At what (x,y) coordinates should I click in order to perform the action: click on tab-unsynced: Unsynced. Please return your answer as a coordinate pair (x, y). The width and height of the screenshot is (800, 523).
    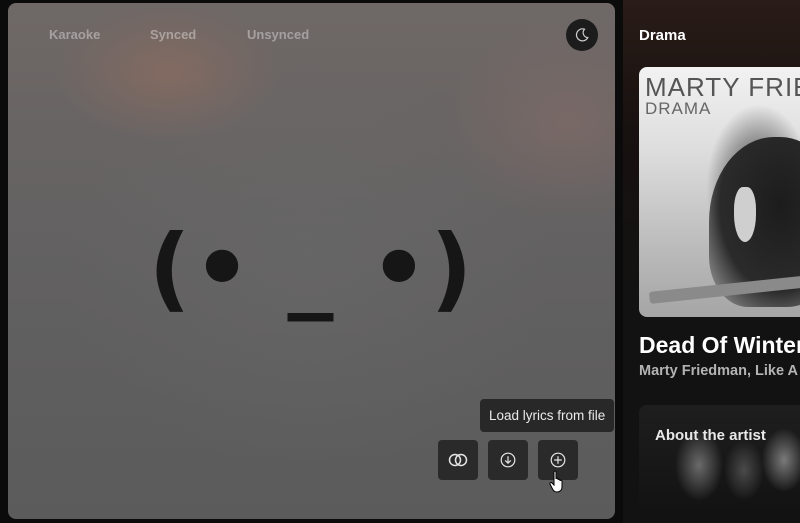
    Looking at the image, I should click on (278, 34).